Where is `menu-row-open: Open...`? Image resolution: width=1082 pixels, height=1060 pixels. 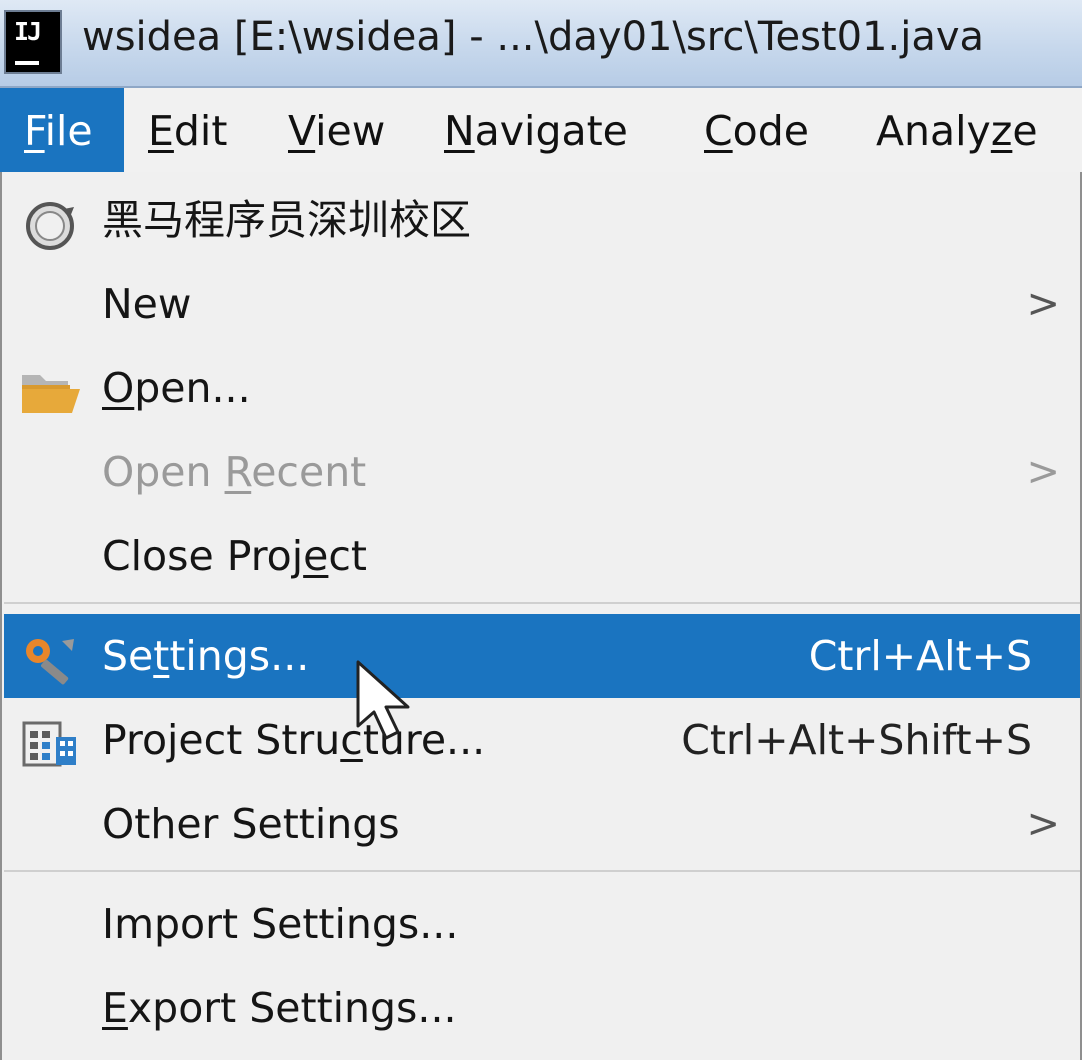 menu-row-open: Open... is located at coordinates (542, 388).